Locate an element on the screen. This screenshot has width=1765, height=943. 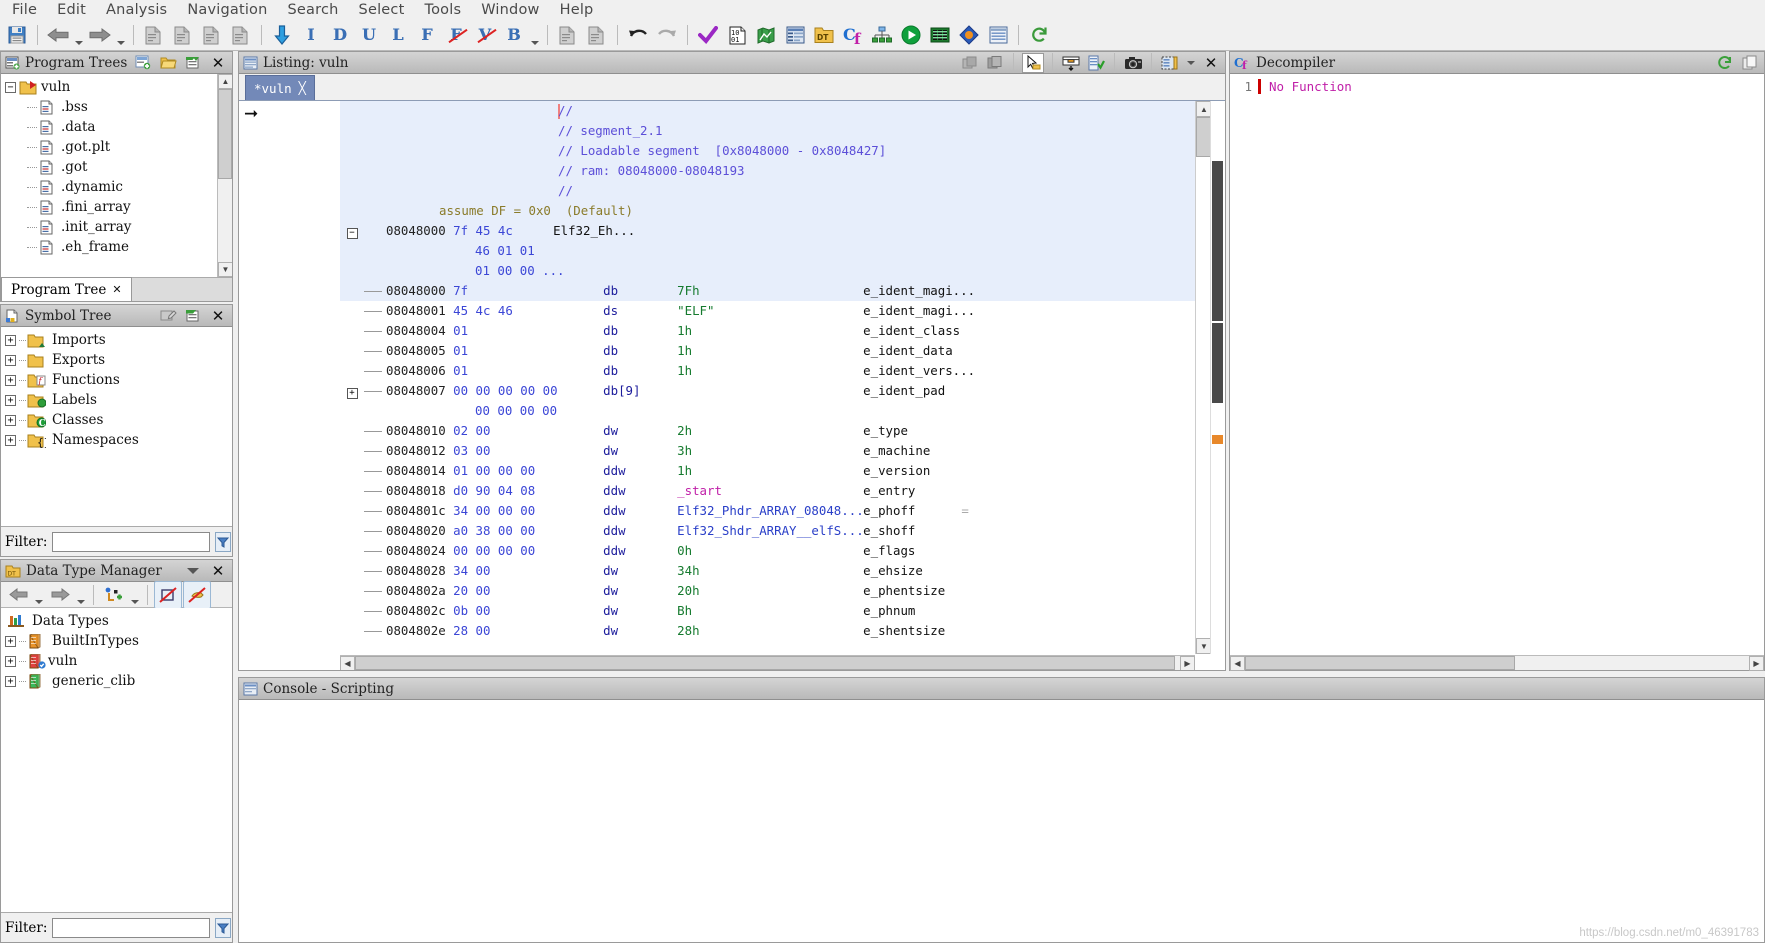
listing-line: assume DF = 0x0 (Default) is located at coordinates (767, 211).